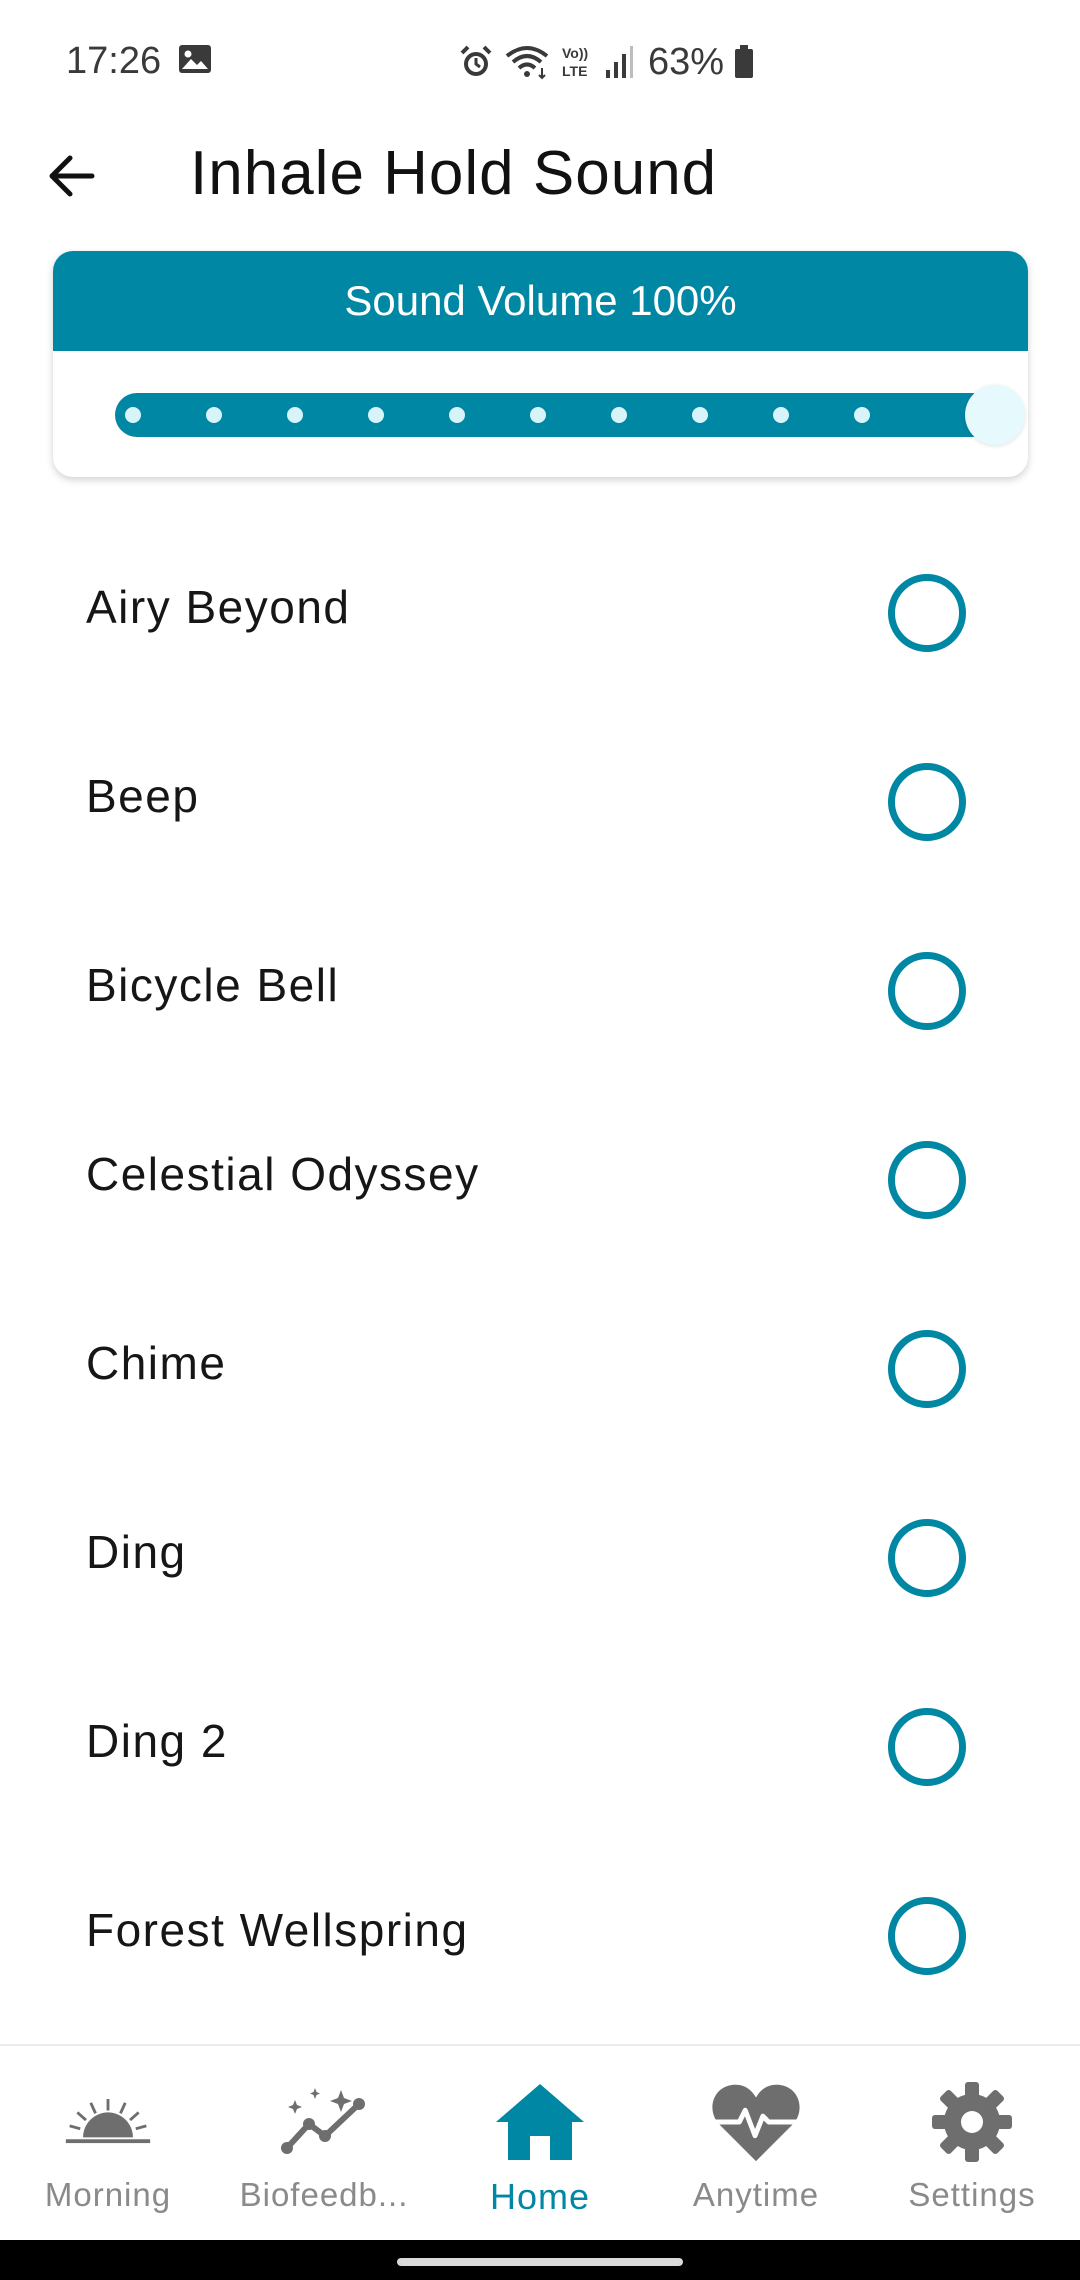 Image resolution: width=1080 pixels, height=2280 pixels. Describe the element at coordinates (972, 2194) in the screenshot. I see `nav-label: Settings` at that location.